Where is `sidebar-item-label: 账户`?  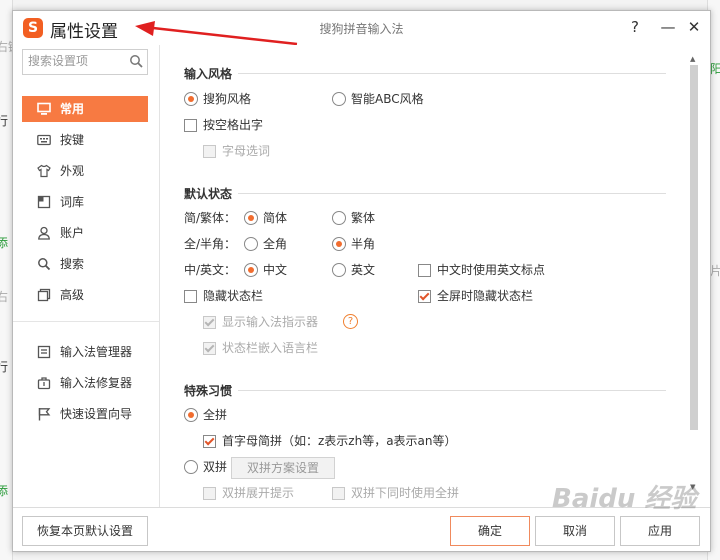 sidebar-item-label: 账户 is located at coordinates (72, 233).